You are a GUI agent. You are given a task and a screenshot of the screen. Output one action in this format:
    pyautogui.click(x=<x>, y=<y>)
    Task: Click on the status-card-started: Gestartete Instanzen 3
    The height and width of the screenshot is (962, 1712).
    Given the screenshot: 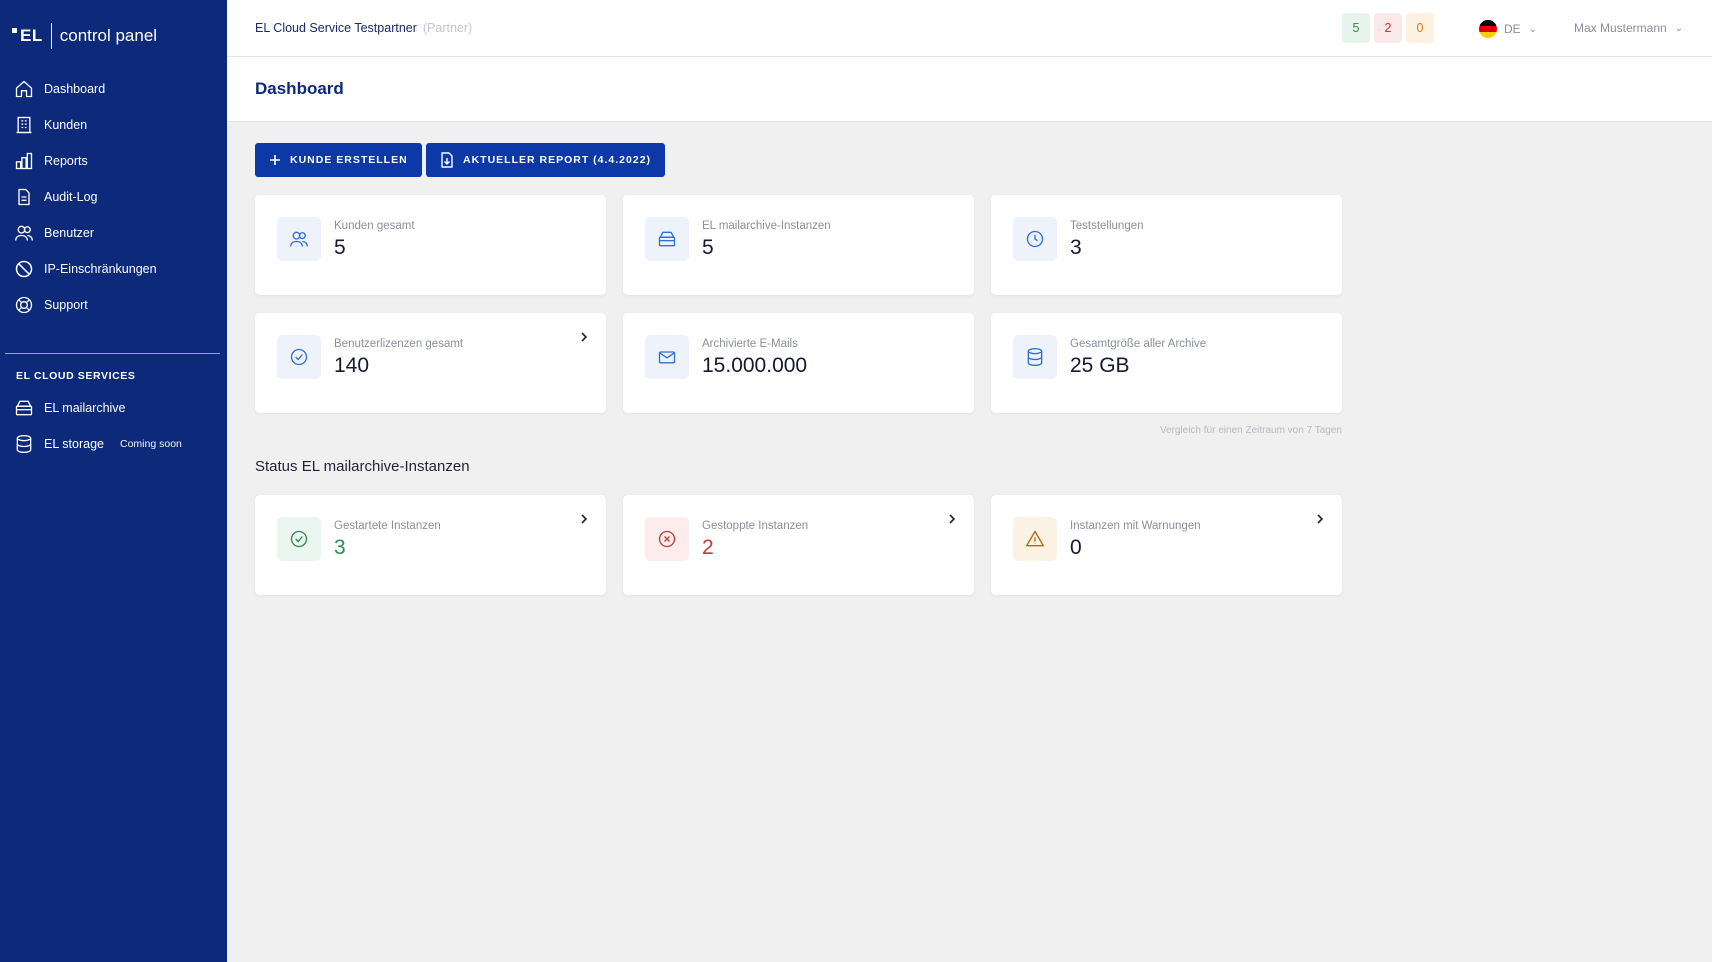 What is the action you would take?
    pyautogui.click(x=430, y=545)
    